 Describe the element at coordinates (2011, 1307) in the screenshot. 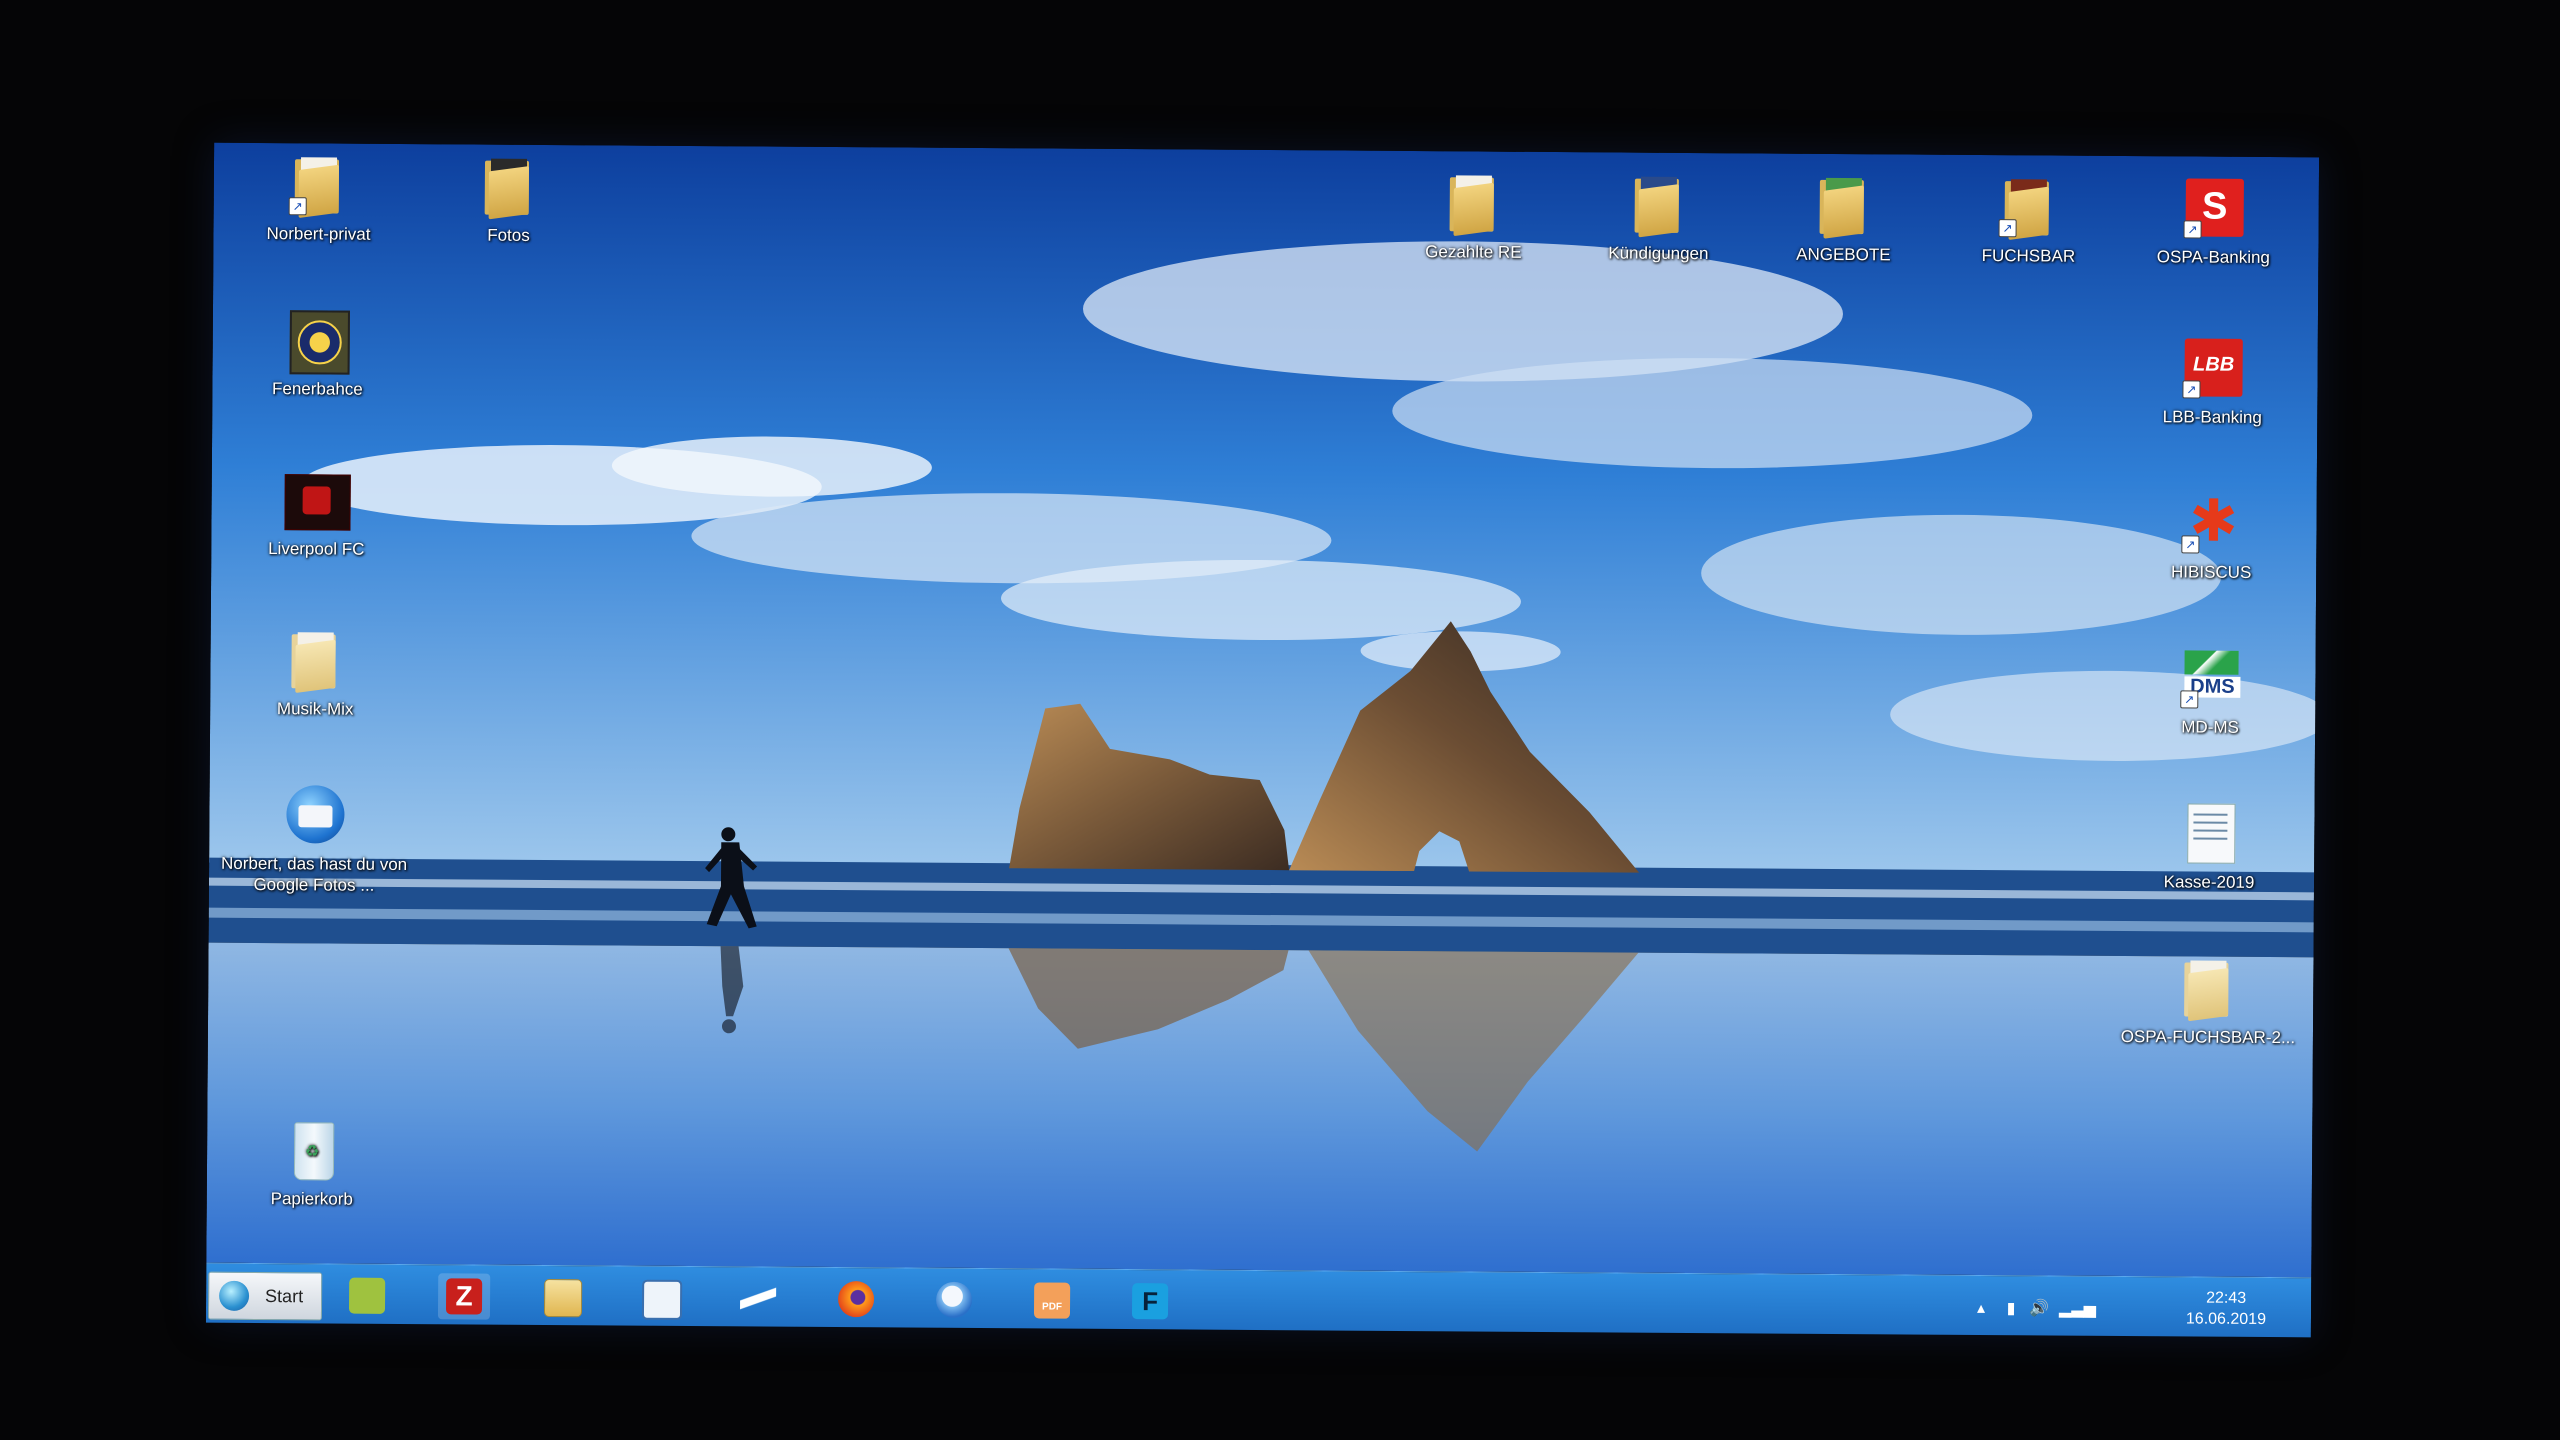

I see `network-device-icon: ▮` at that location.